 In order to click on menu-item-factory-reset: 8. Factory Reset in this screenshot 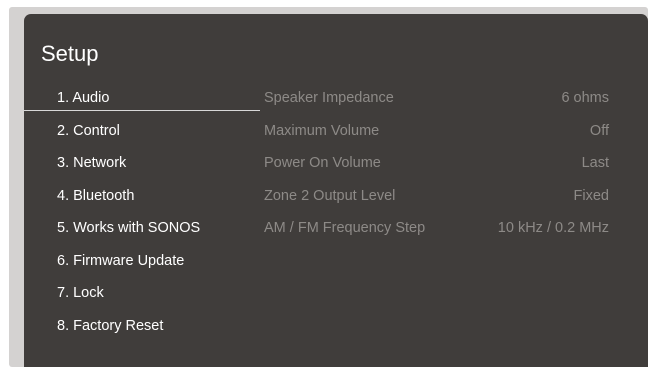, I will do `click(142, 328)`.